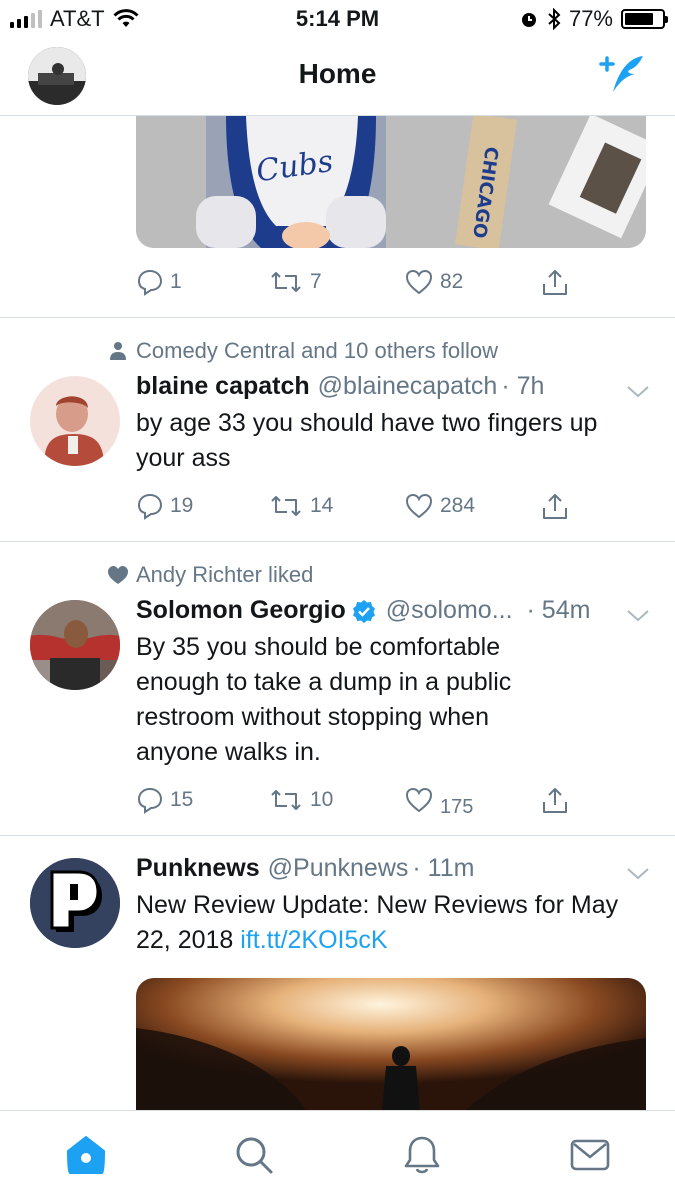 This screenshot has width=675, height=1200. Describe the element at coordinates (356, 803) in the screenshot. I see `tweet-actions: 15 10 --- 175` at that location.